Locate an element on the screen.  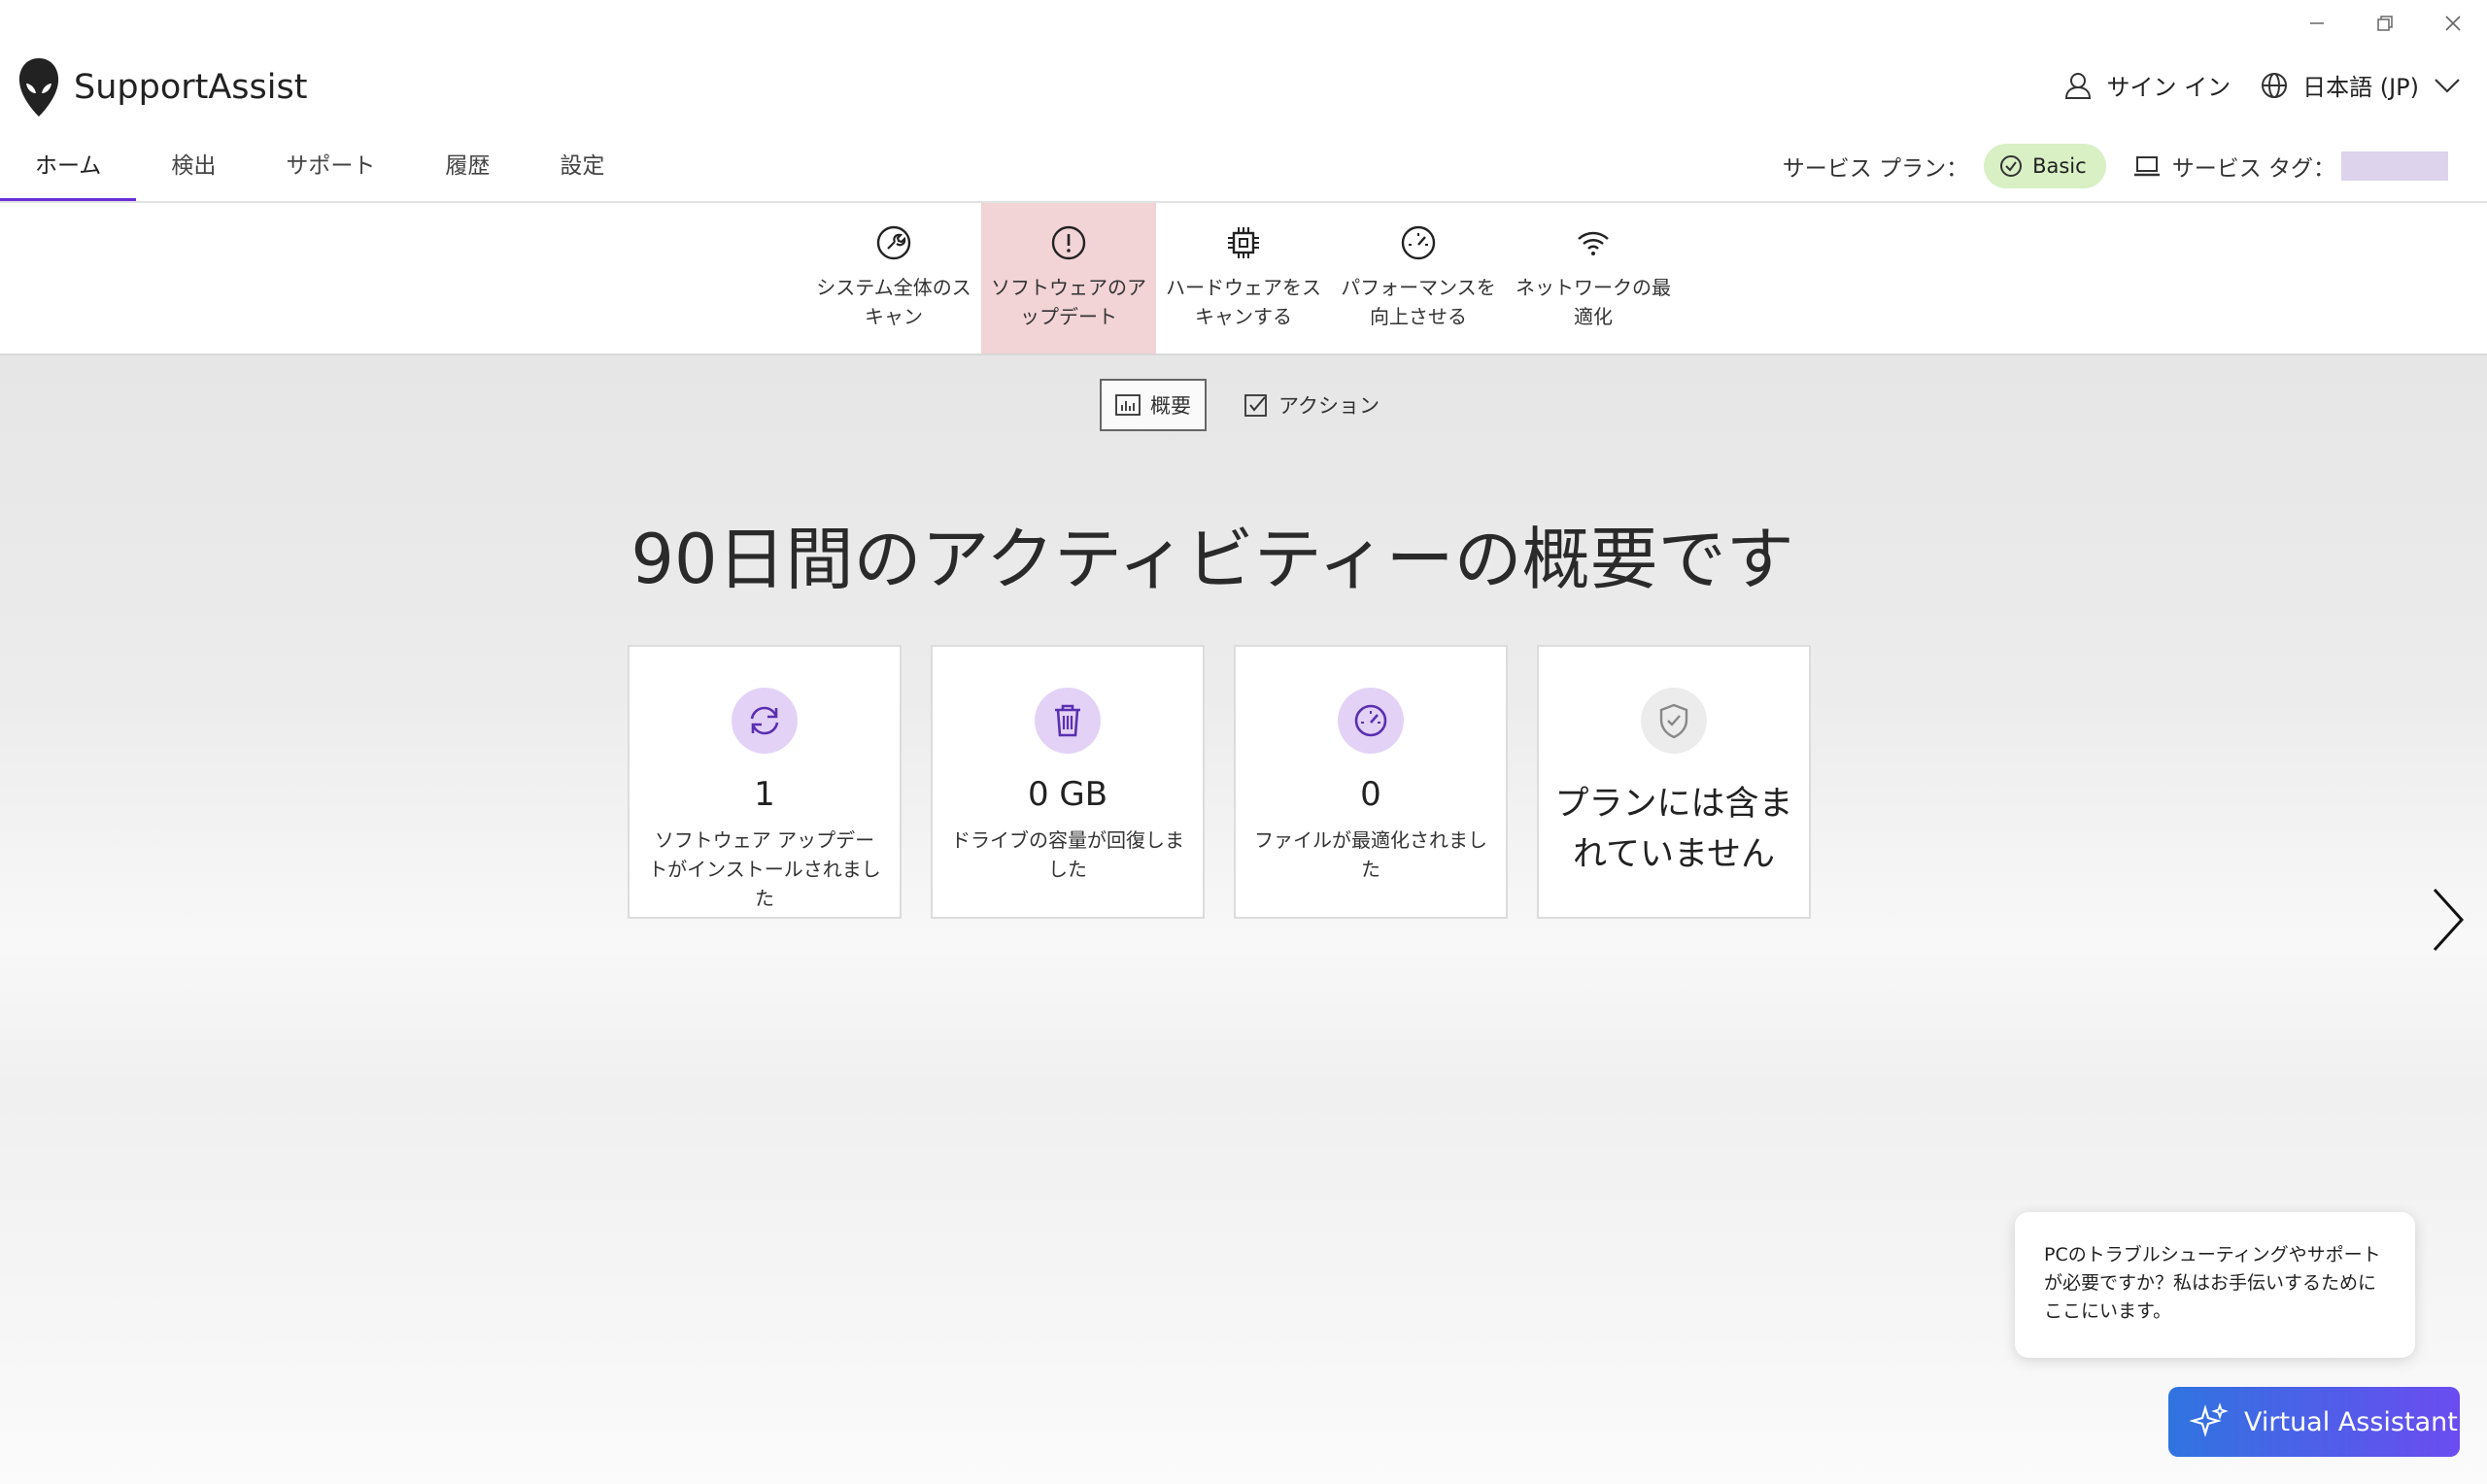
card-drive-space: 0 GB ドライブの容量が回復しました is located at coordinates (1068, 782).